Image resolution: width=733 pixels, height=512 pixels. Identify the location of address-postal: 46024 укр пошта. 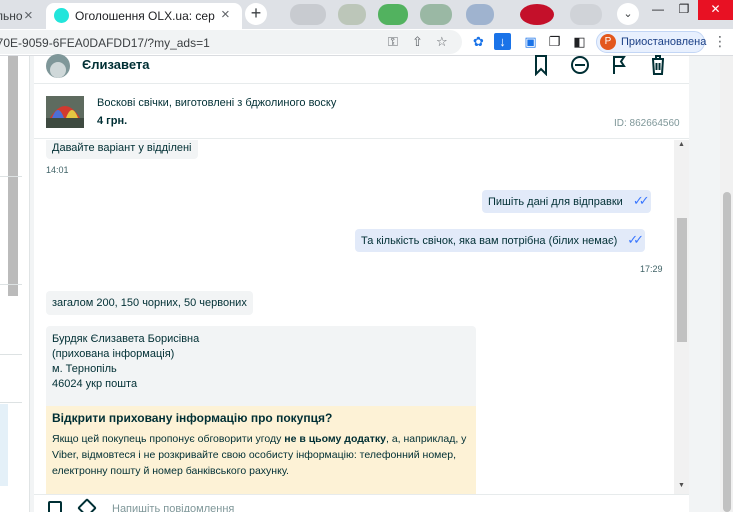
(95, 384).